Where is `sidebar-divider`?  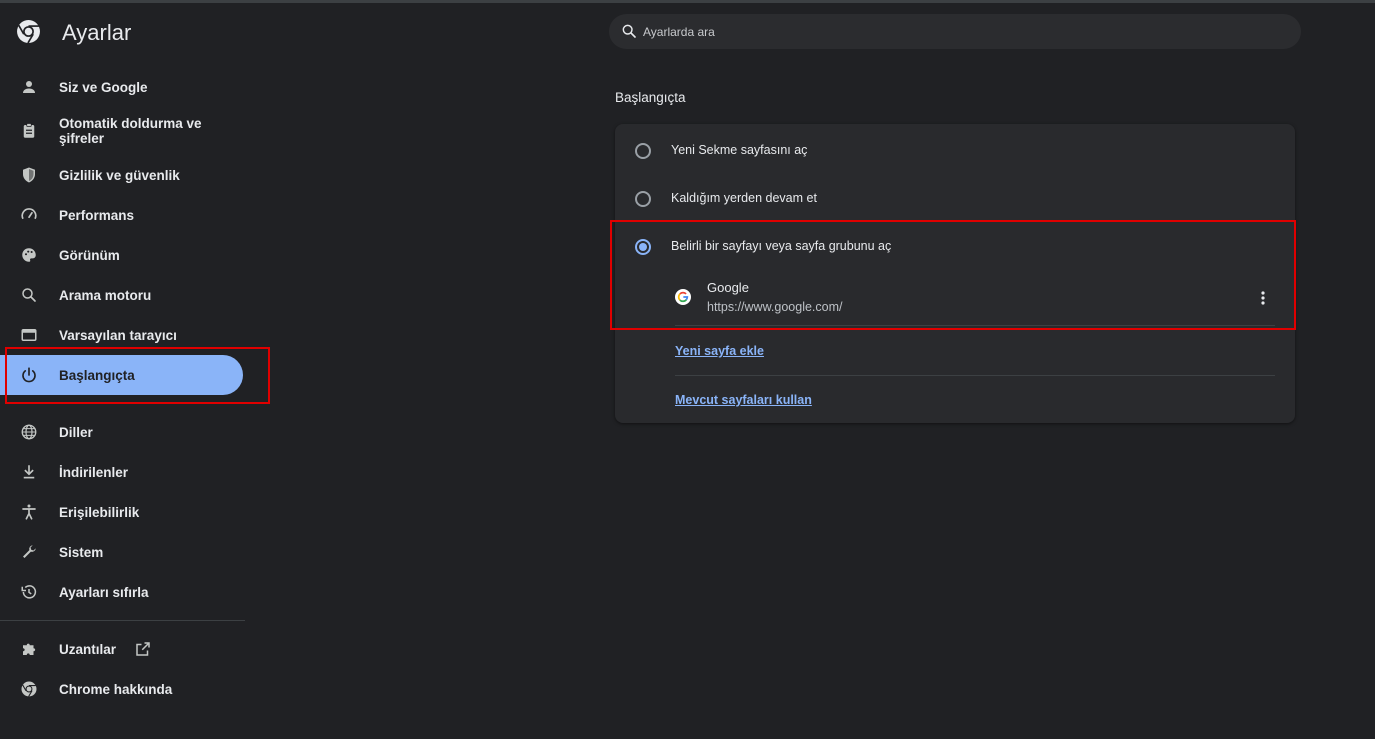
sidebar-divider is located at coordinates (122, 620).